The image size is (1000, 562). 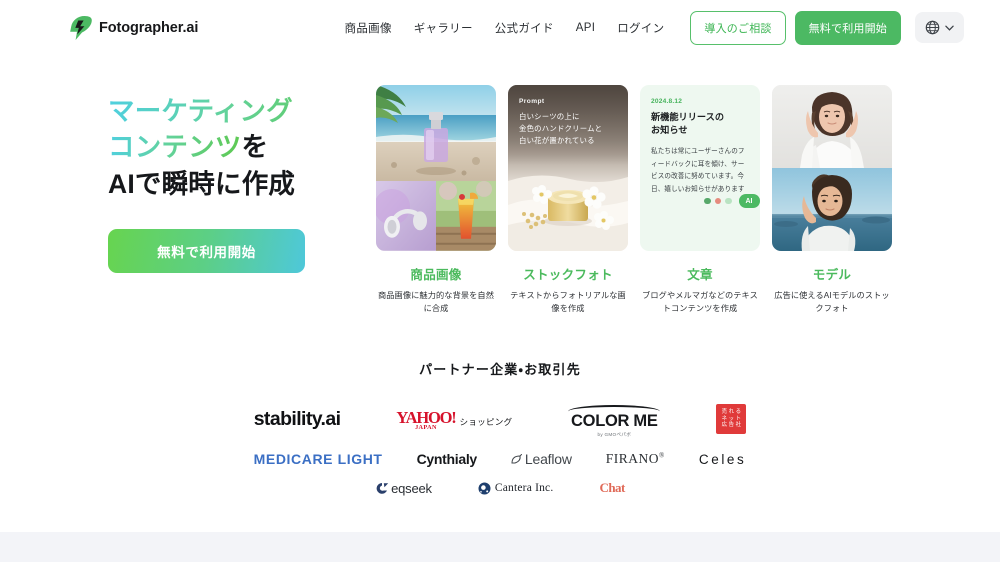 What do you see at coordinates (614, 435) in the screenshot?
I see `color-me-sublabel: by GMOペパボ` at bounding box center [614, 435].